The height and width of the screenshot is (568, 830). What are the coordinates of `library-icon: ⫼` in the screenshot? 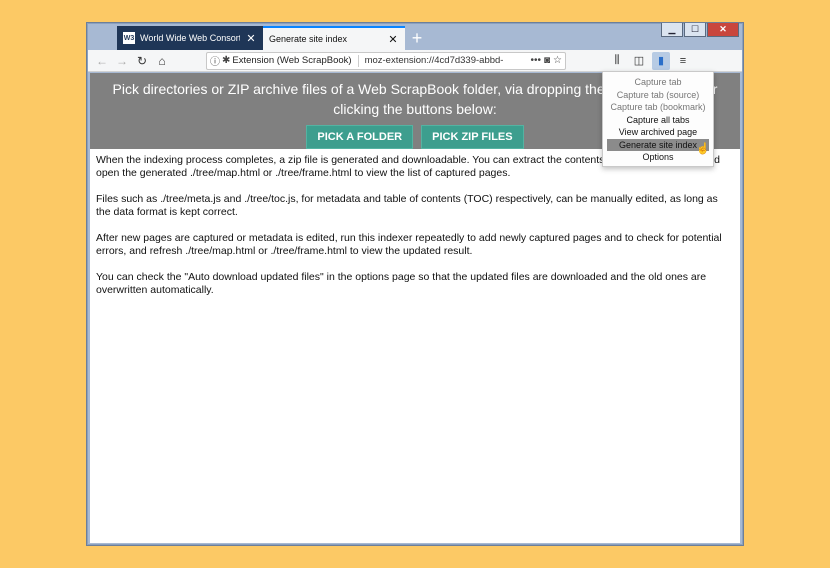 It's located at (617, 61).